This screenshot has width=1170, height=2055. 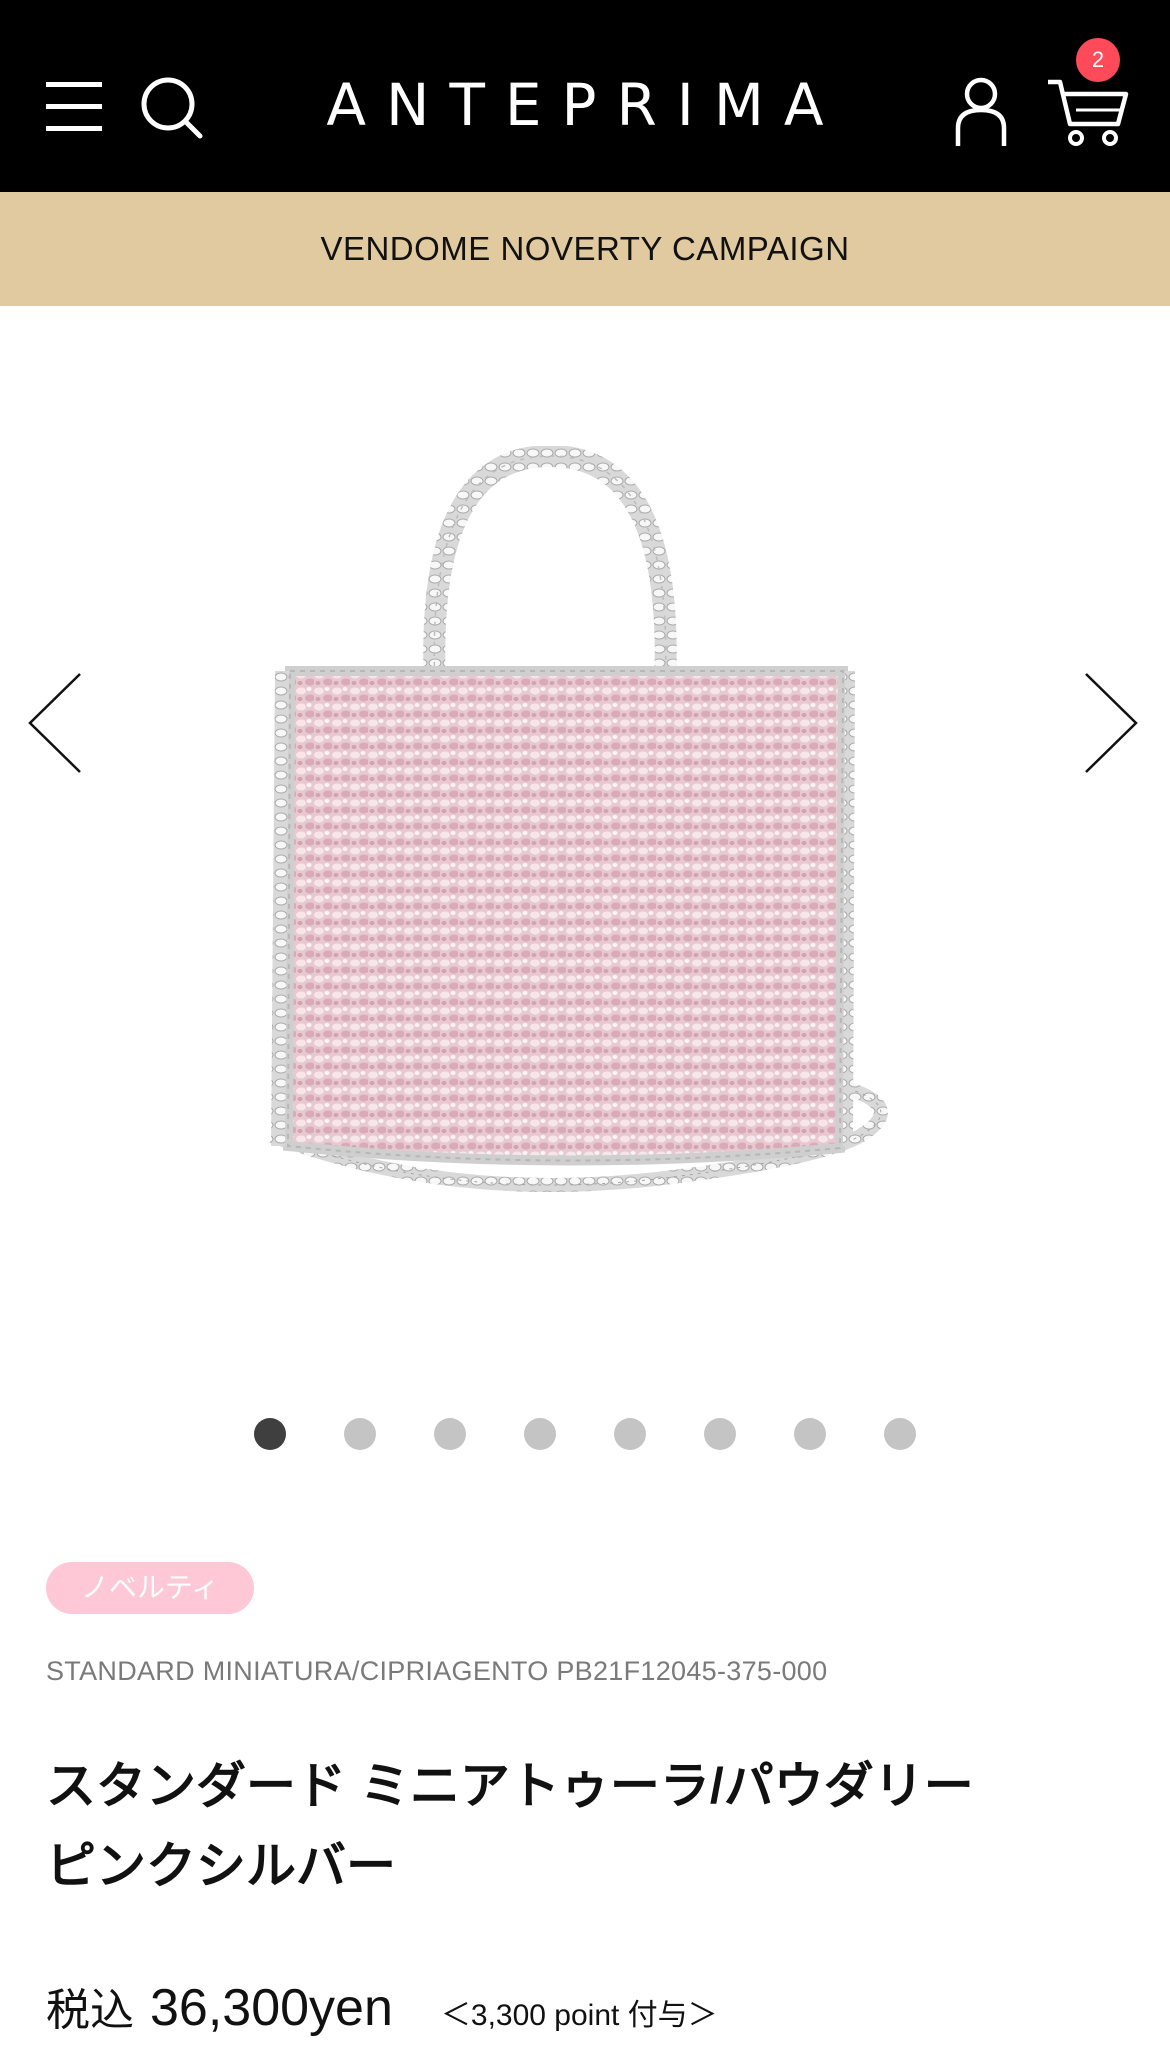 I want to click on campaign-banner: VENDOME NOVERTY CAMPAIGN, so click(x=585, y=249).